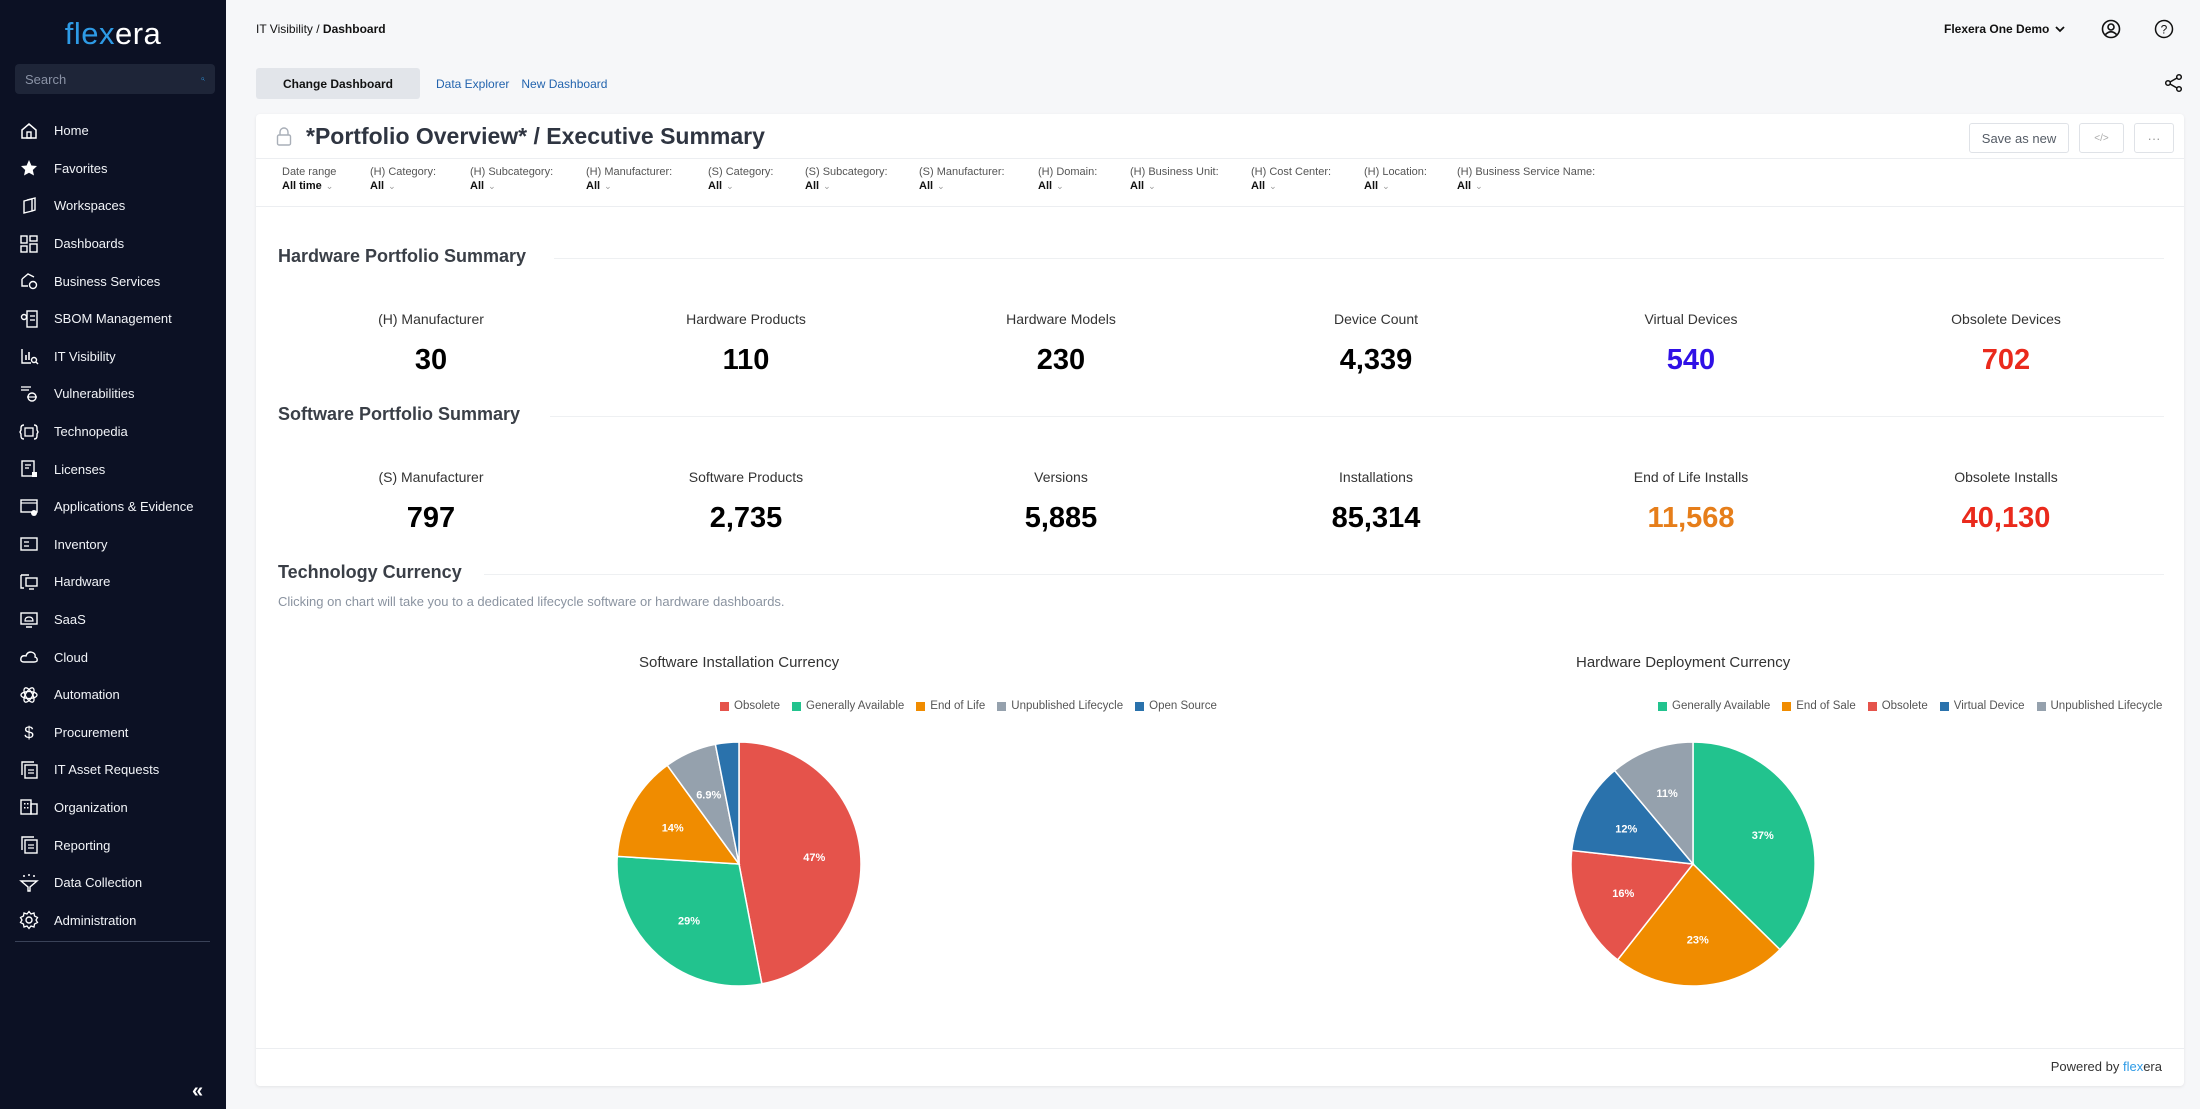 Image resolution: width=2200 pixels, height=1109 pixels. Describe the element at coordinates (113, 319) in the screenshot. I see `sidebar-item-sbom-management: SBOM Management` at that location.